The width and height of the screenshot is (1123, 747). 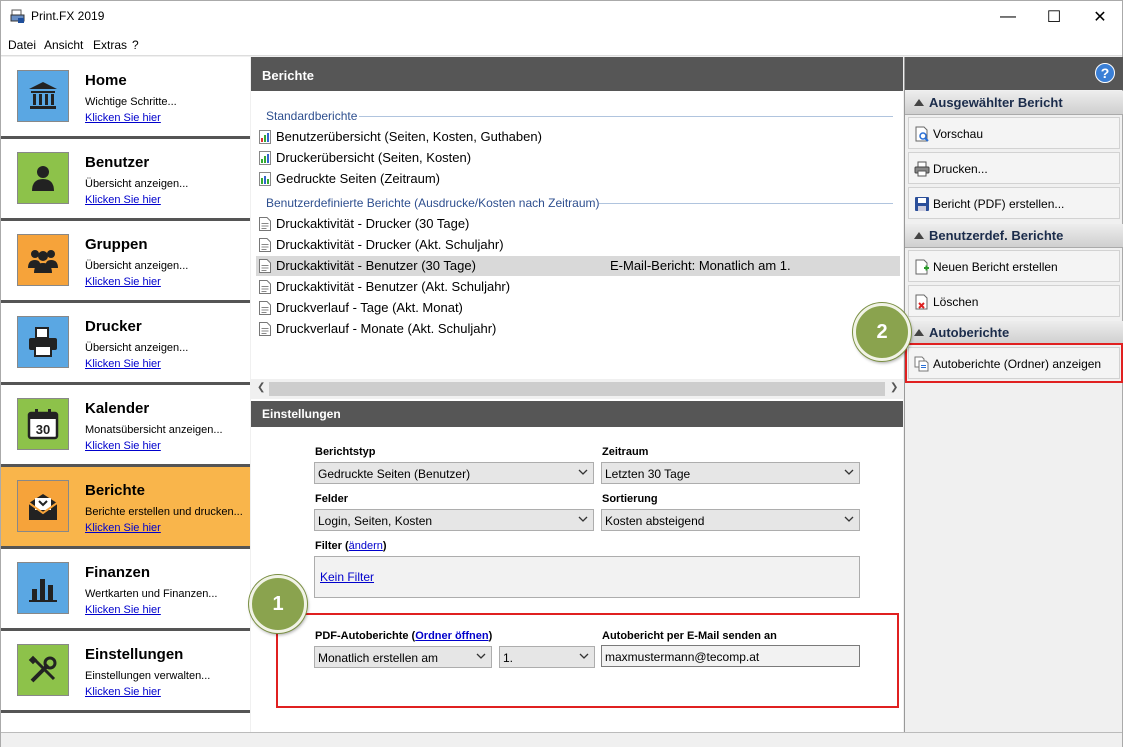 I want to click on filter-label: Filter (ändern), so click(x=351, y=546).